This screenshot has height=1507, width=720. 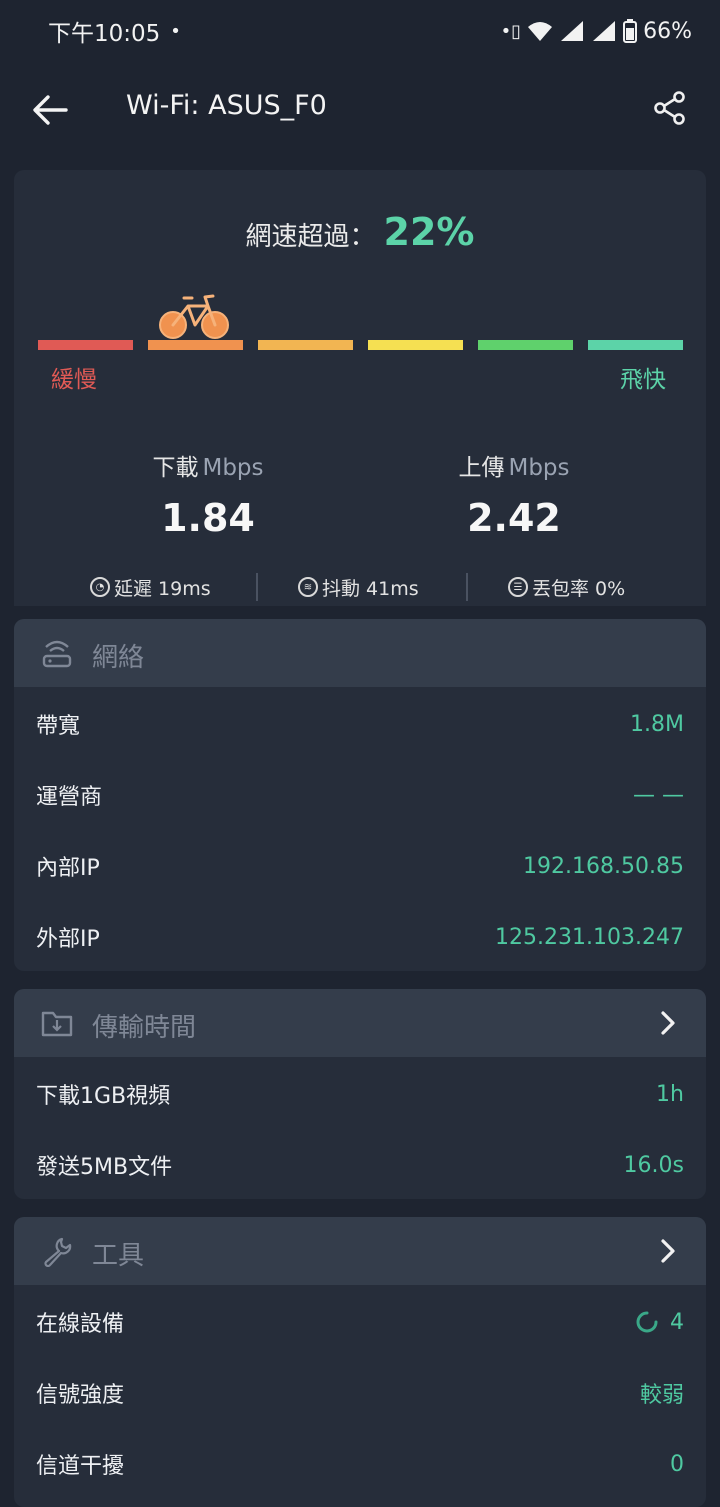 I want to click on row-value: — —, so click(x=658, y=795).